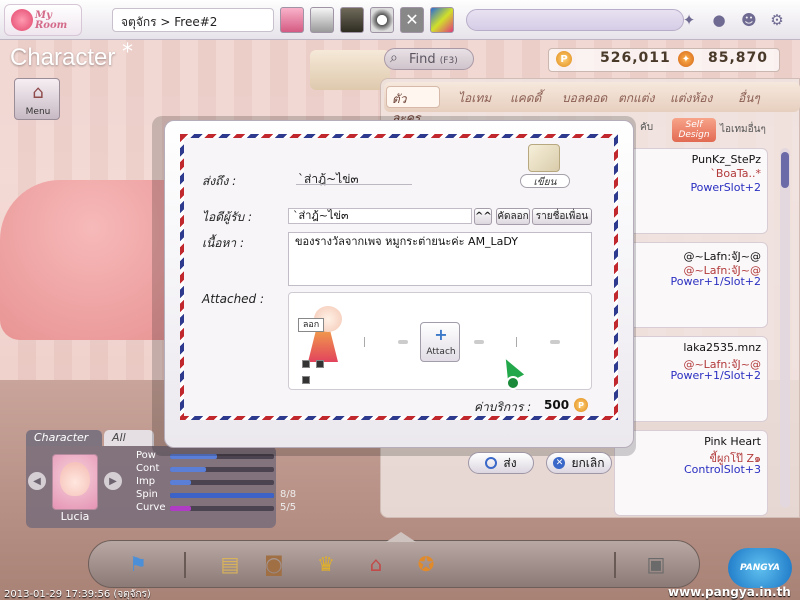  I want to click on card-slot: PowerSlot+2, so click(725, 187).